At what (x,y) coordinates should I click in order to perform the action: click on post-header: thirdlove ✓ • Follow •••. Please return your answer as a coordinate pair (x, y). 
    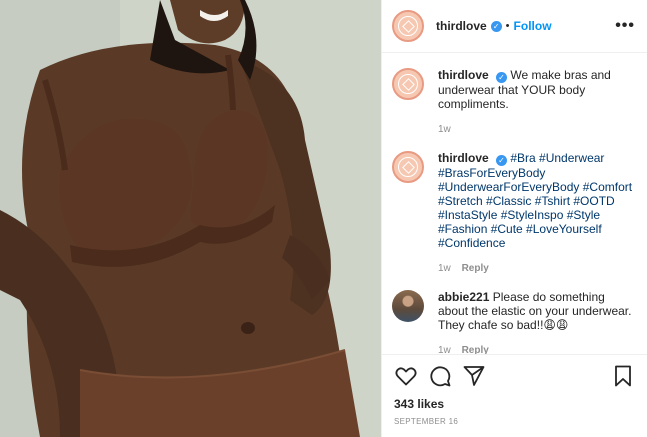
    Looking at the image, I should click on (514, 26).